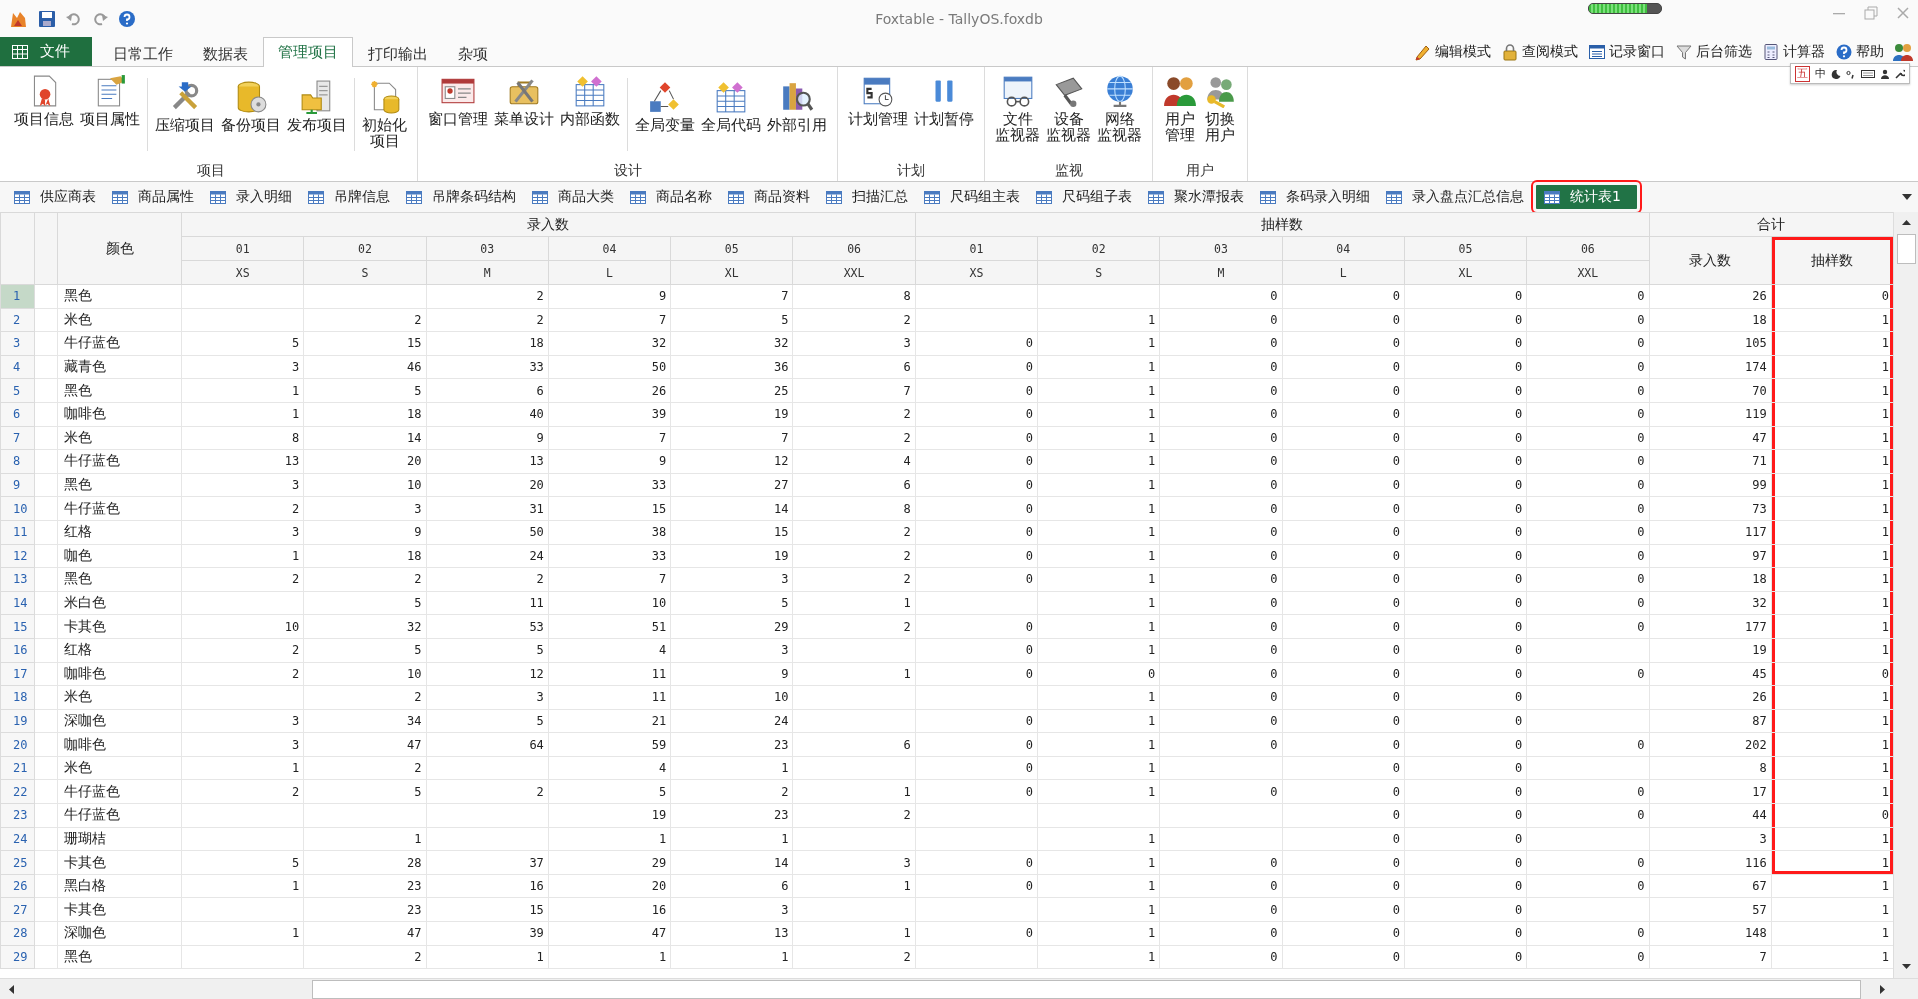 This screenshot has width=1918, height=999. Describe the element at coordinates (575, 197) in the screenshot. I see `table-tab: 商品大类` at that location.